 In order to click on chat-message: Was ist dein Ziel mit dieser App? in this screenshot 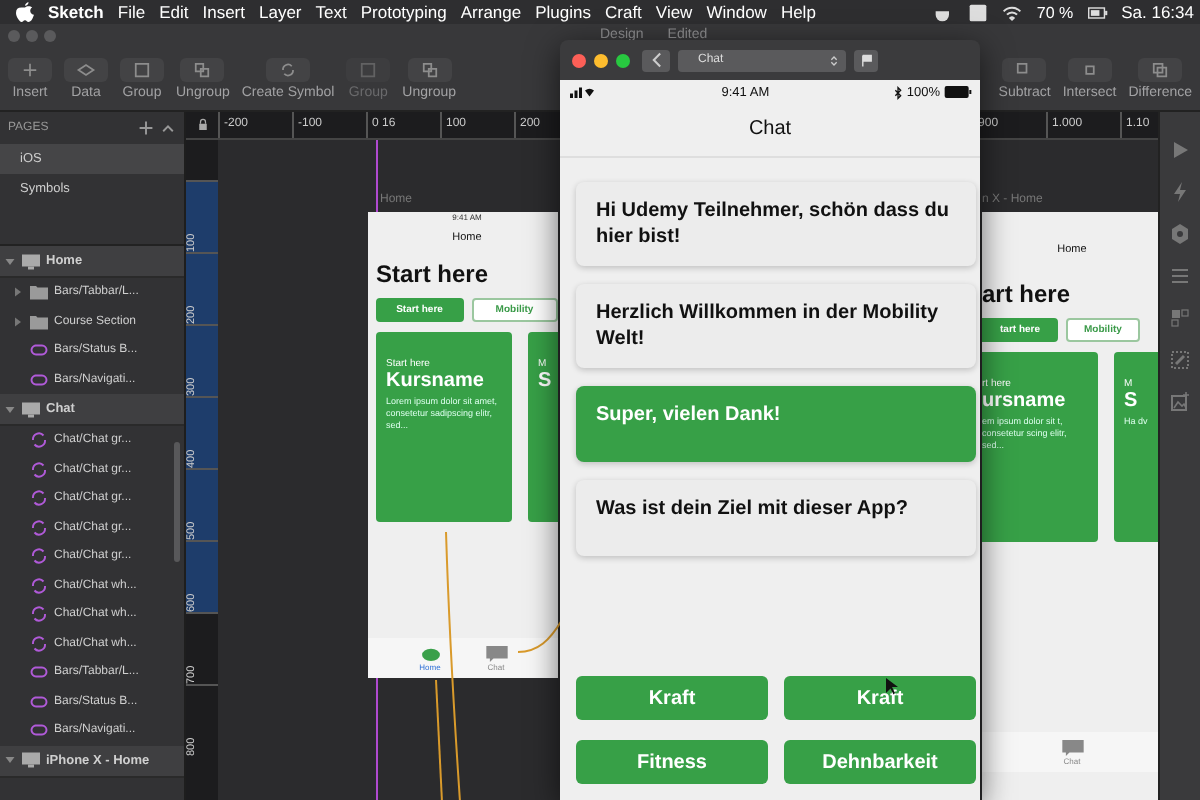, I will do `click(776, 518)`.